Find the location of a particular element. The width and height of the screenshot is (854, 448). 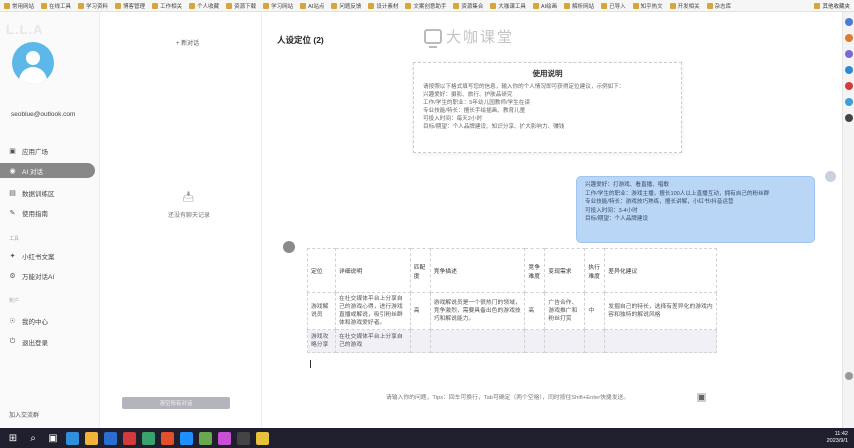

bookmark-label: 设计素材 is located at coordinates (387, 6).